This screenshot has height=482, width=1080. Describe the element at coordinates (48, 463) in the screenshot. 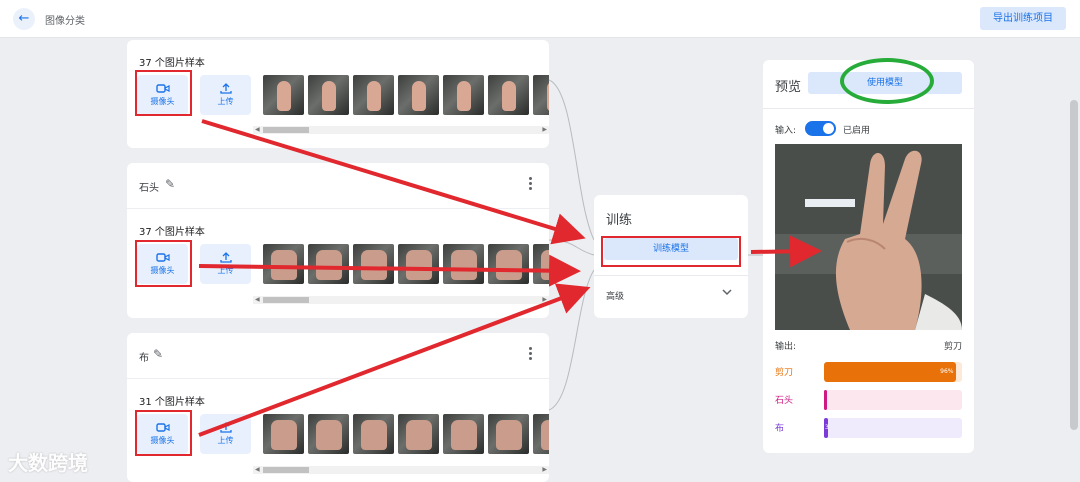

I see `watermark: 大数跨境` at that location.